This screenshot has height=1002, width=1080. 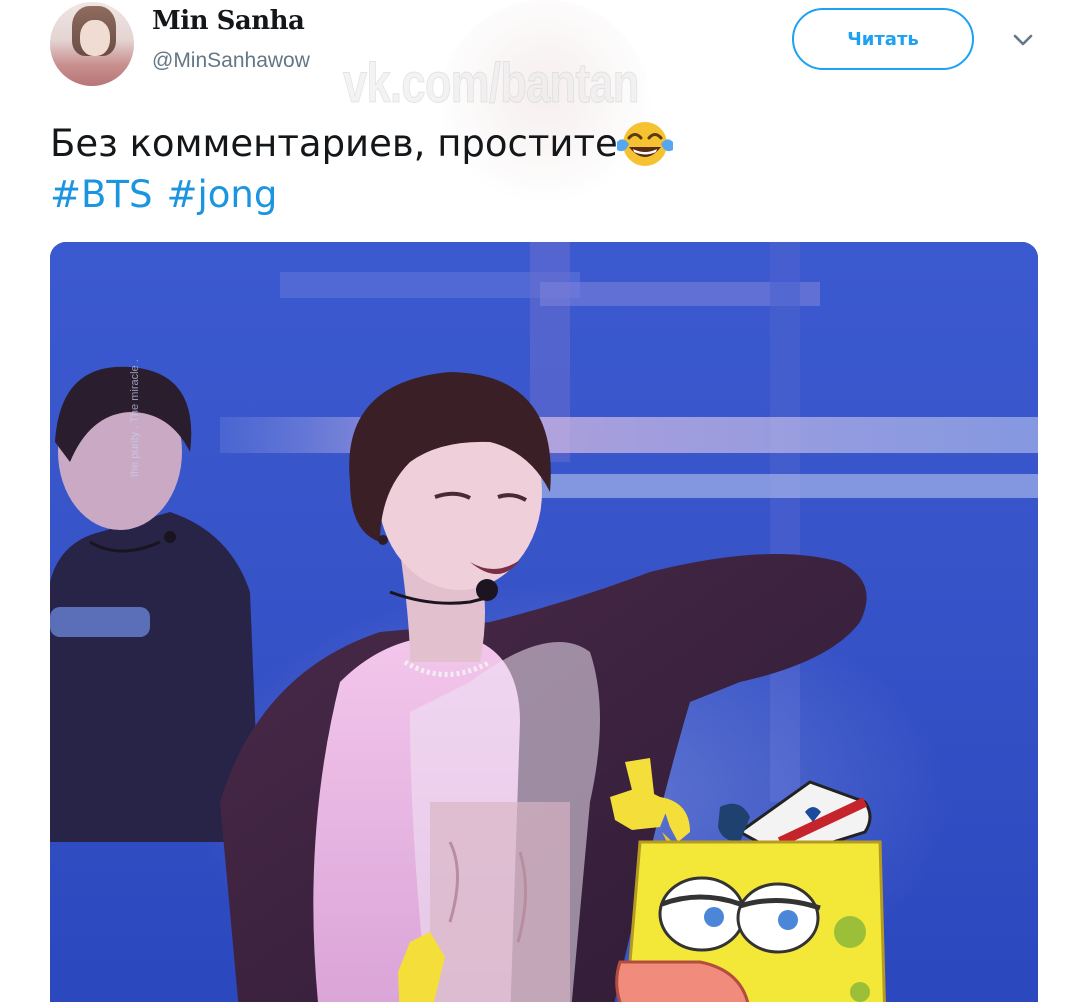 What do you see at coordinates (645, 142) in the screenshot?
I see `face-with-tears-of-joy-emoji` at bounding box center [645, 142].